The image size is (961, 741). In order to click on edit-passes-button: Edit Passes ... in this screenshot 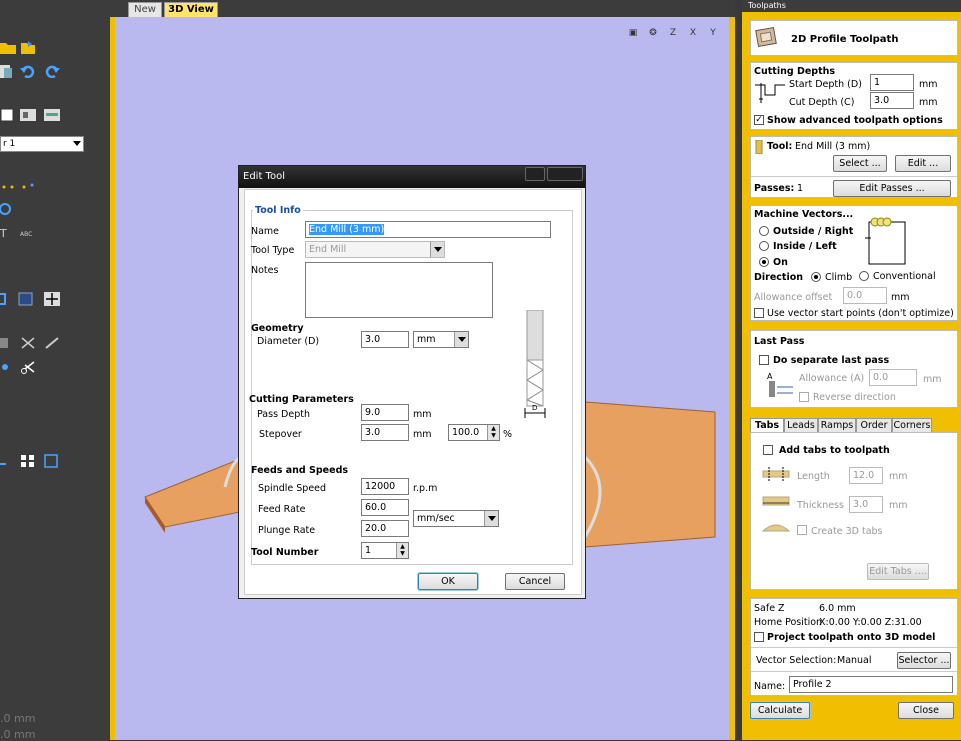, I will do `click(892, 188)`.